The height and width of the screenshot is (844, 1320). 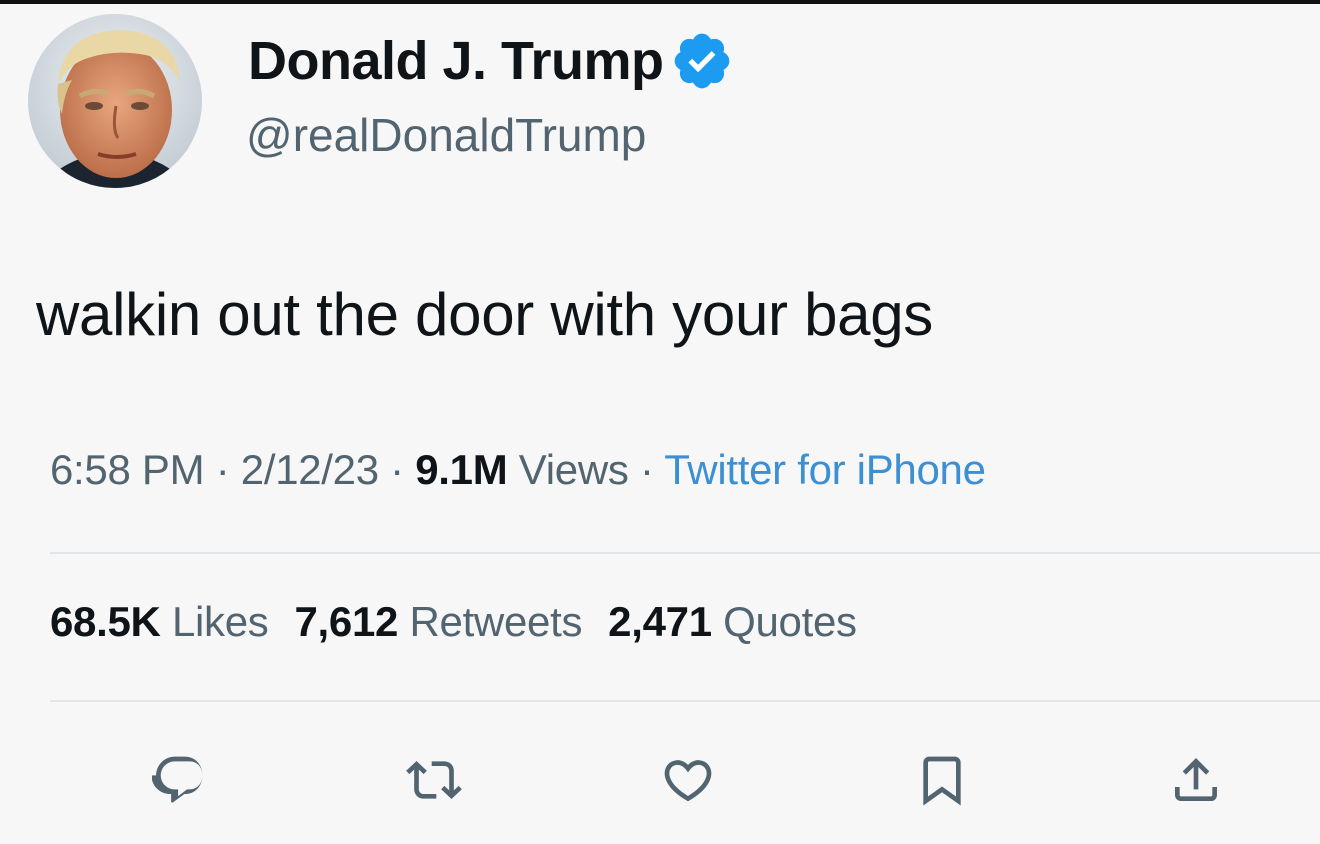 What do you see at coordinates (568, 469) in the screenshot?
I see `views-label: Views` at bounding box center [568, 469].